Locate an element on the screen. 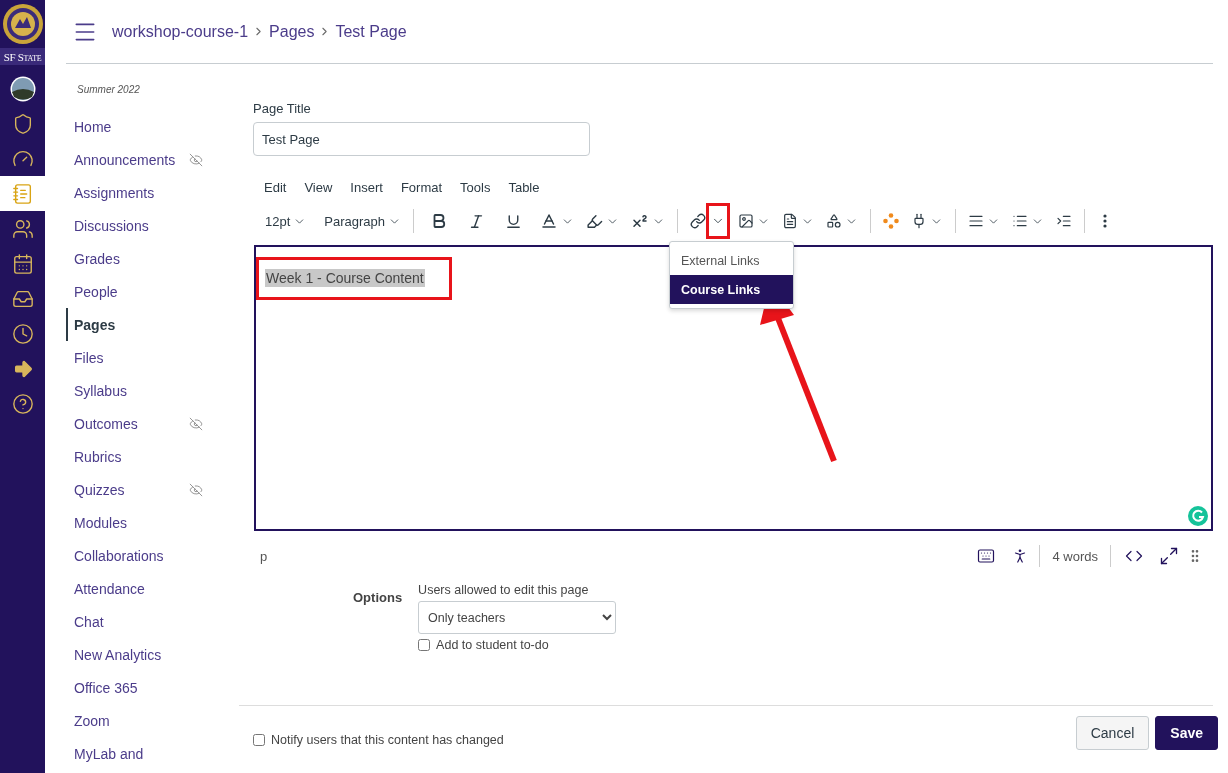 Image resolution: width=1228 pixels, height=773 pixels. breadcrumb-link: Test Page is located at coordinates (371, 31).